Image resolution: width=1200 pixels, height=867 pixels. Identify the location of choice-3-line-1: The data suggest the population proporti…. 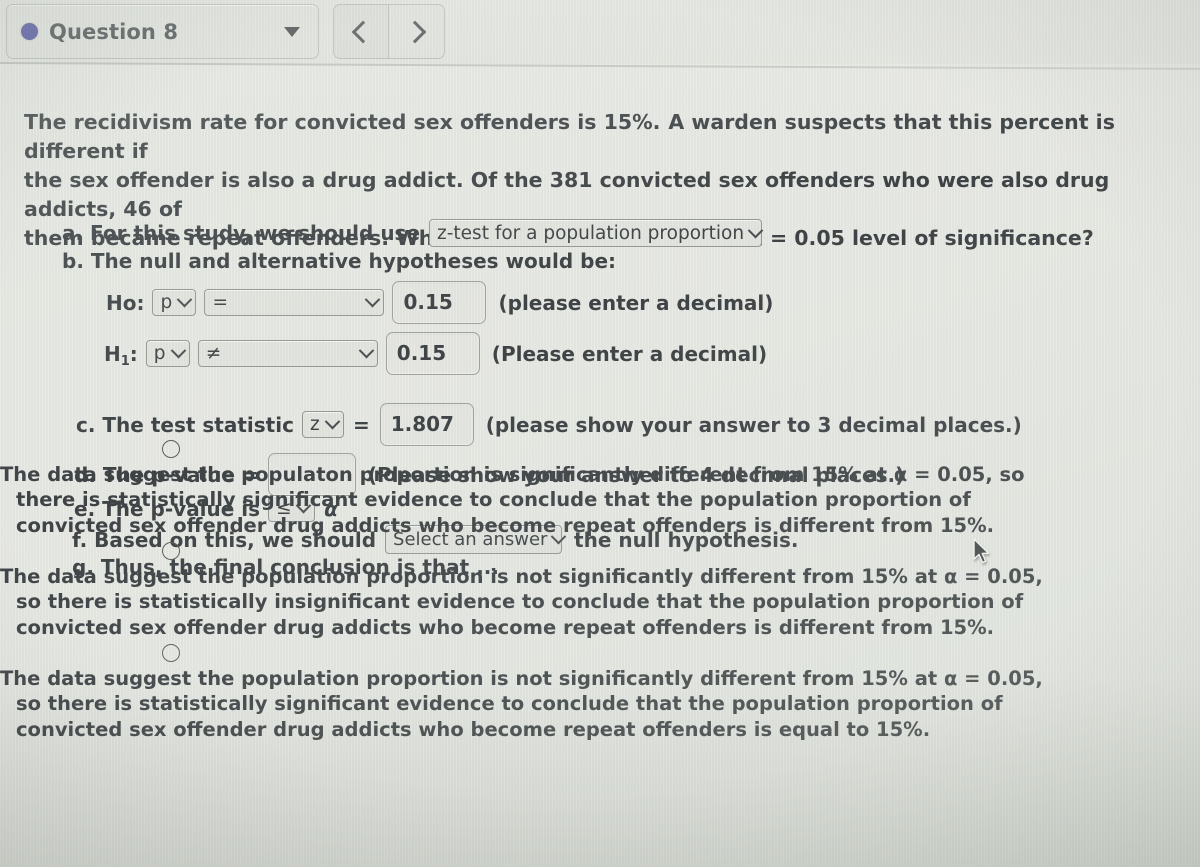
(521, 678).